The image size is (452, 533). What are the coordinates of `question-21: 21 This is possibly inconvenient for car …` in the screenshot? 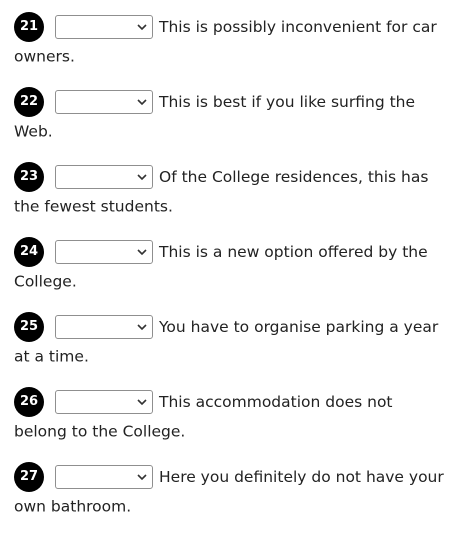 It's located at (229, 41).